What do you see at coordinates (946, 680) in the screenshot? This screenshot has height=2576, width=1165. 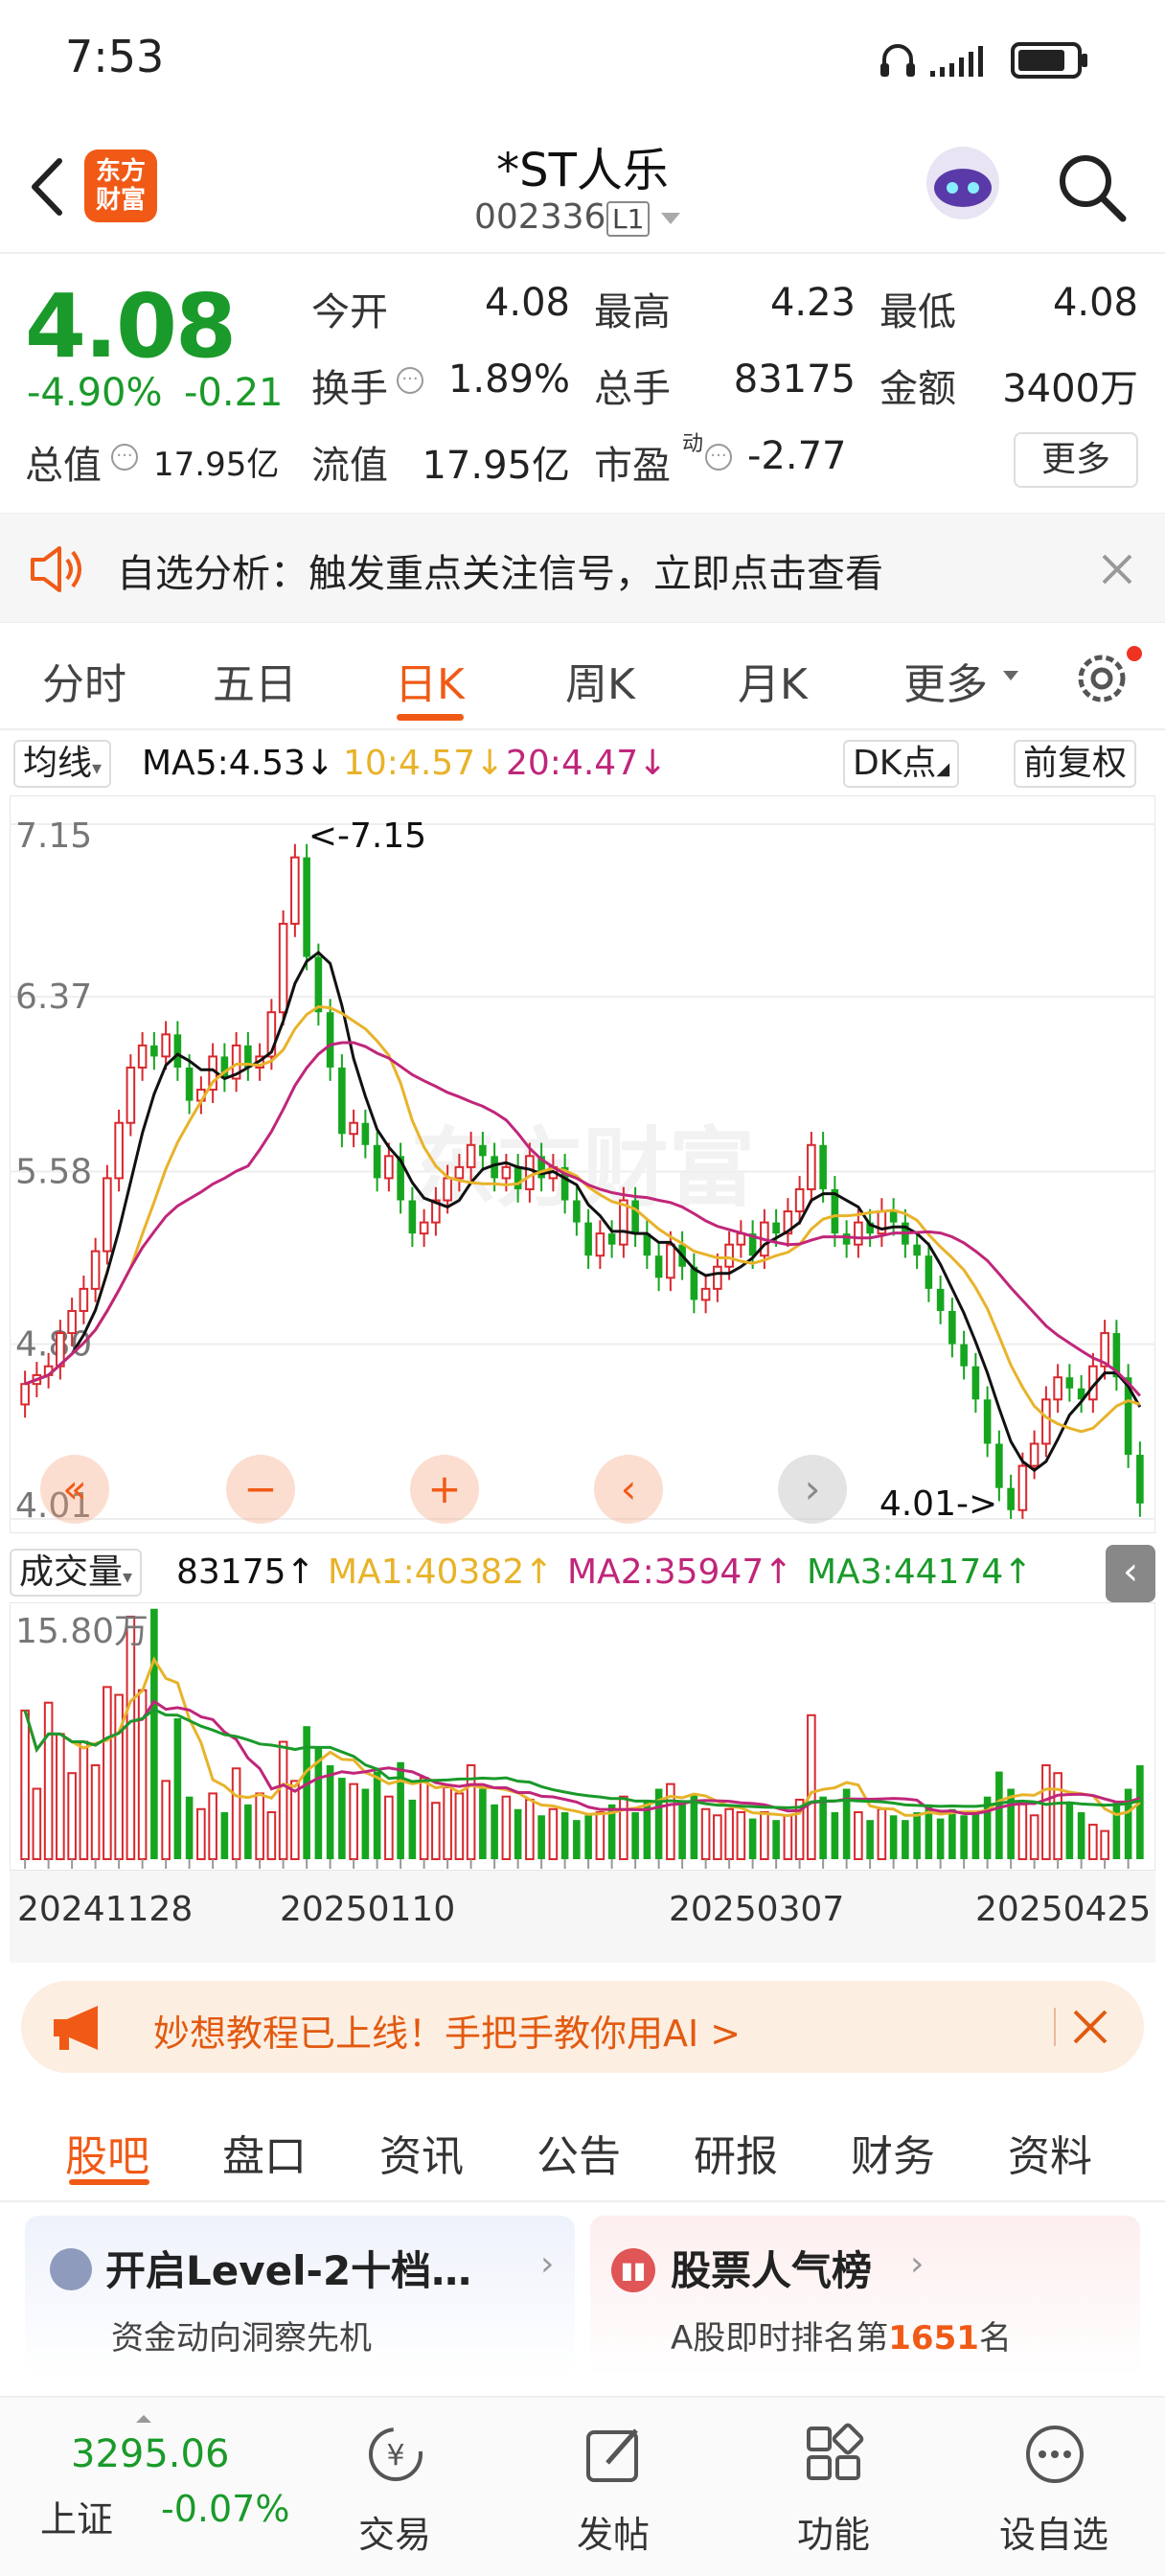 I see `tab-more: 更多` at bounding box center [946, 680].